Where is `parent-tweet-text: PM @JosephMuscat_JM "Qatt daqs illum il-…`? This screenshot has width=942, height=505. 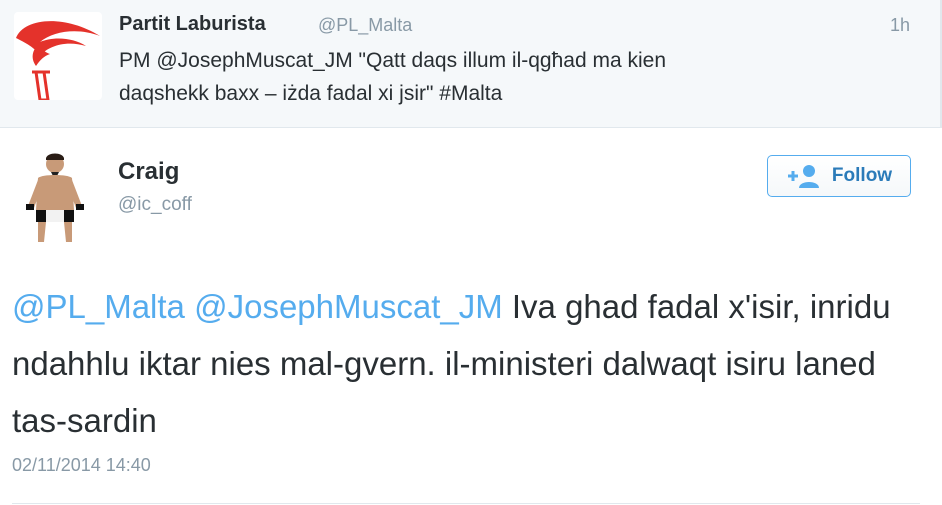
parent-tweet-text: PM @JosephMuscat_JM "Qatt daqs illum il-… is located at coordinates (499, 77).